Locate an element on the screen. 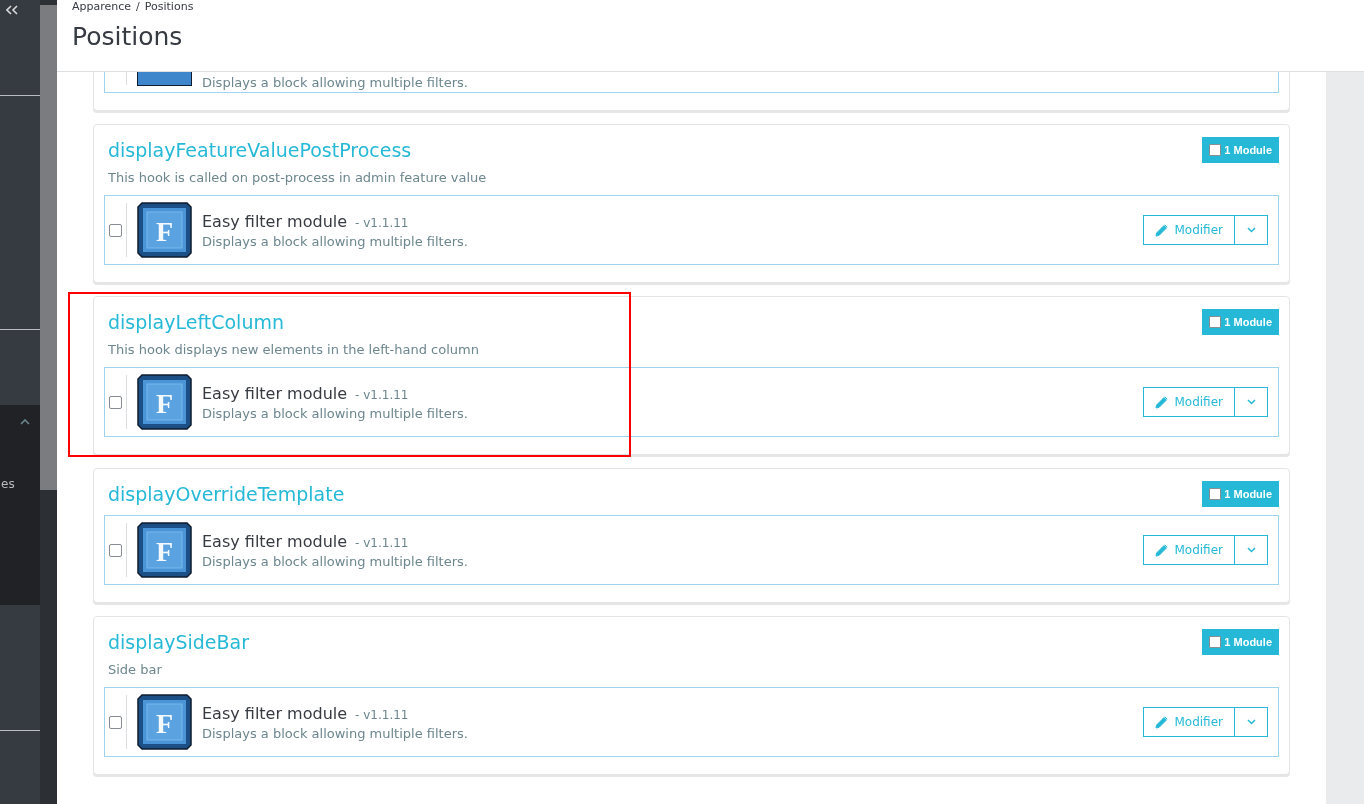 This screenshot has width=1364, height=804. sidebar-item: es is located at coordinates (8, 484).